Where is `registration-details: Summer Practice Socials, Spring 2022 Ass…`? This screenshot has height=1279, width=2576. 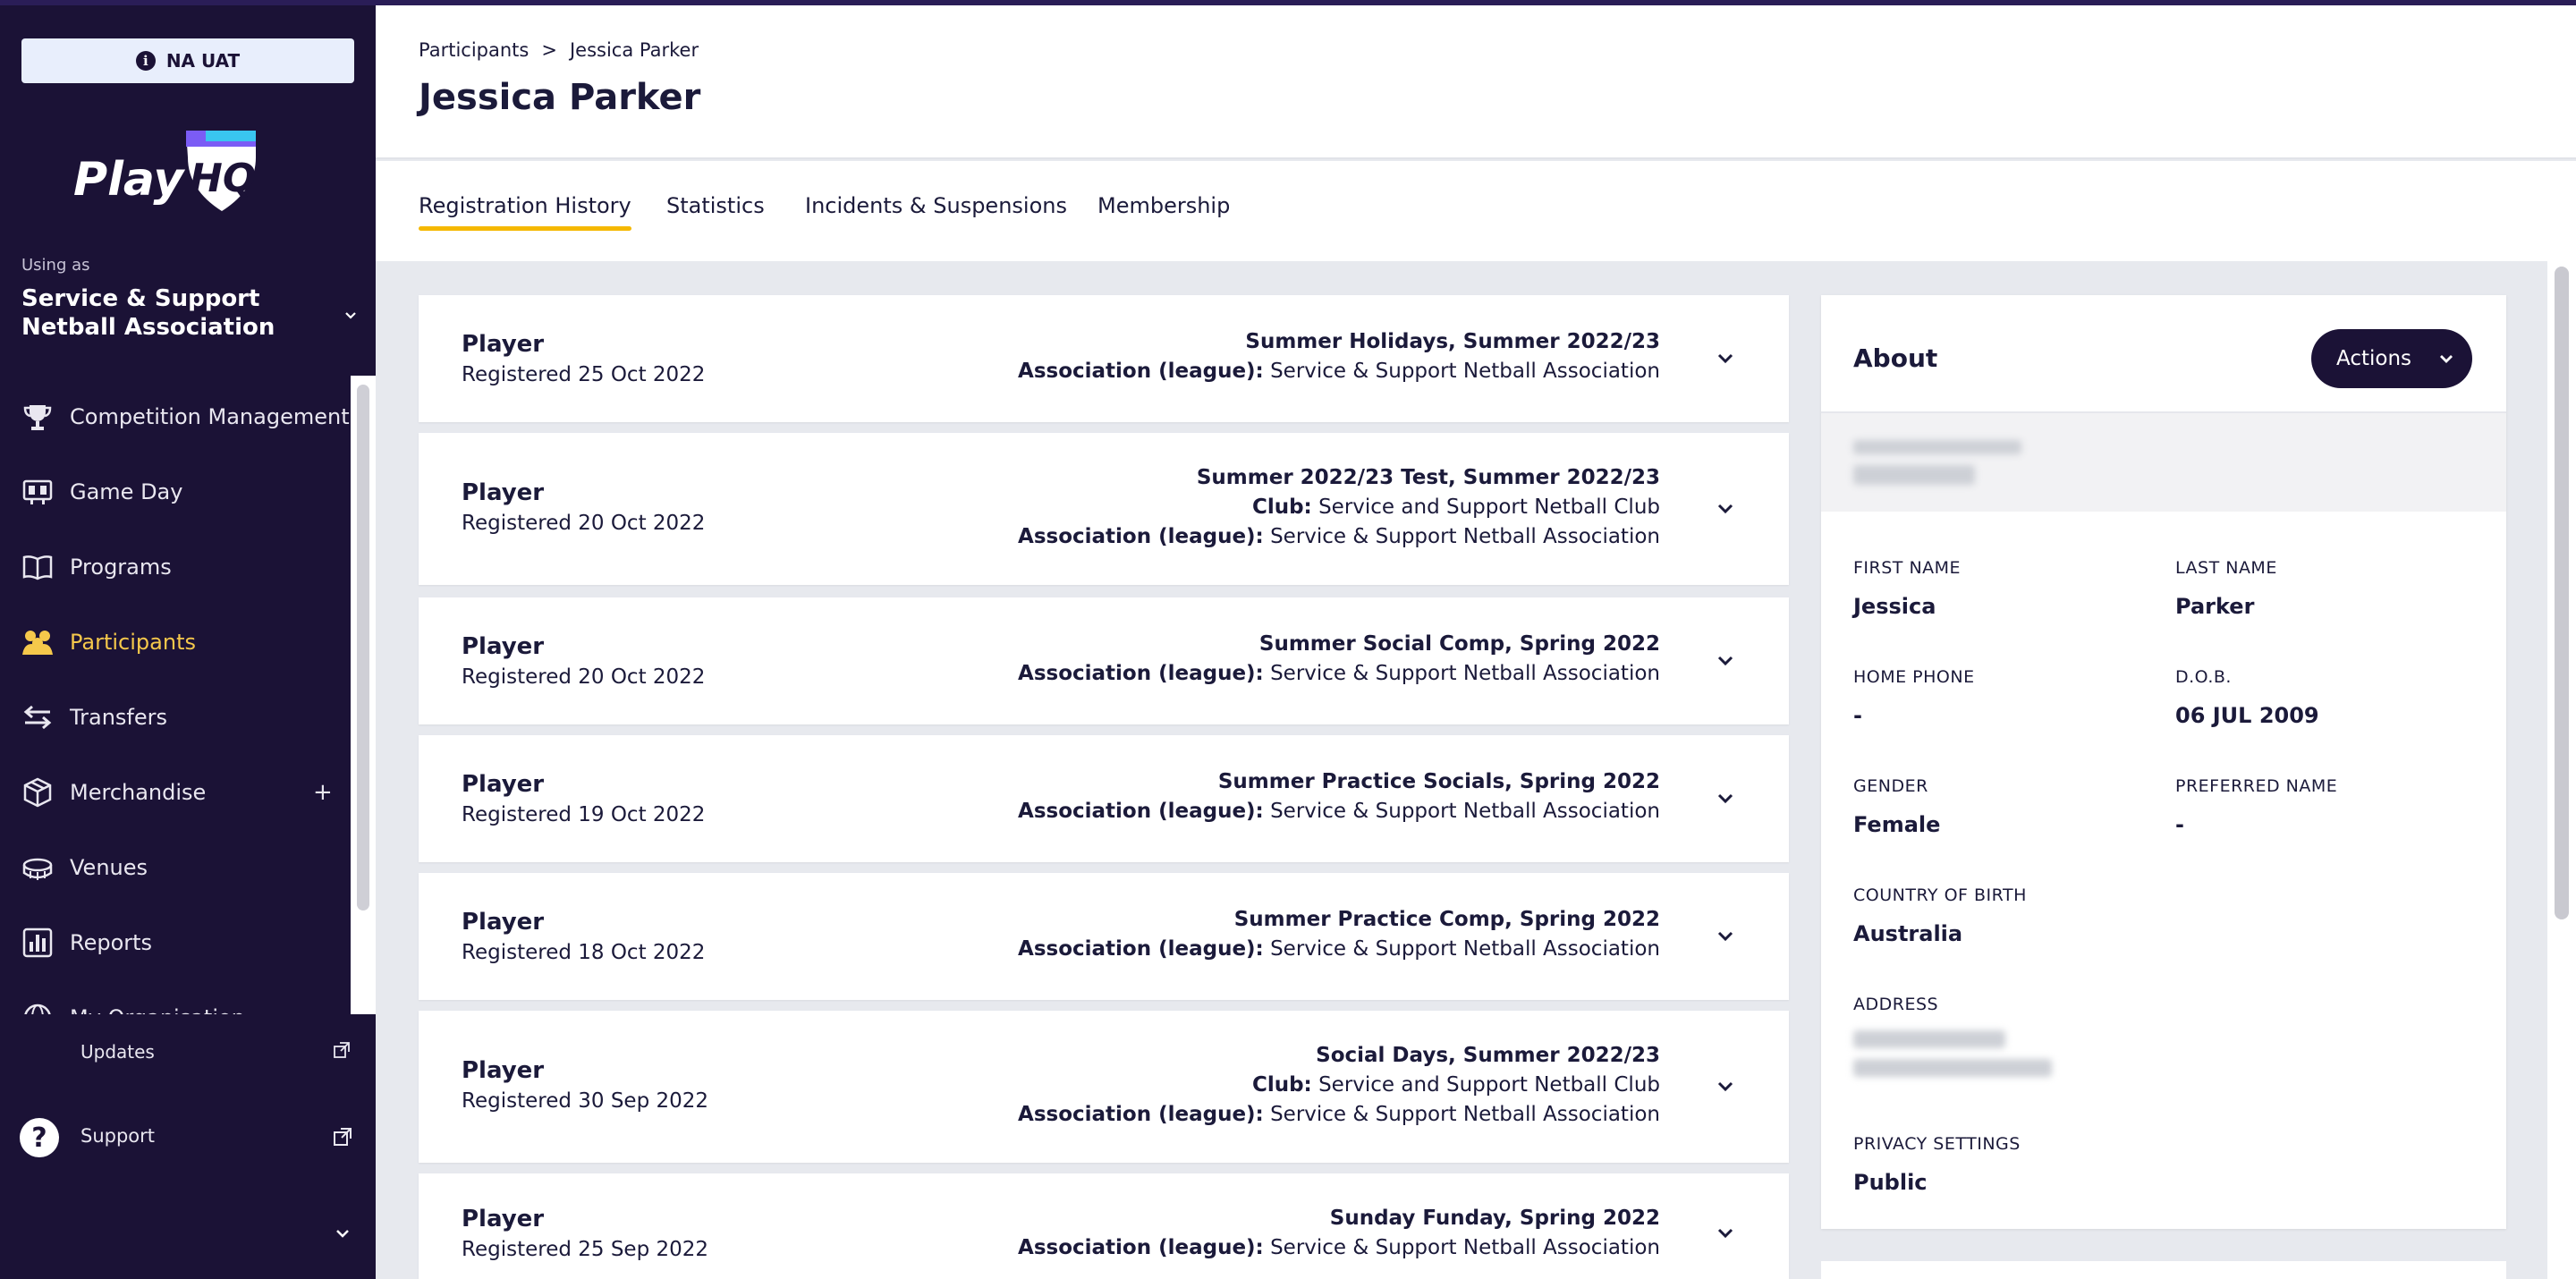 registration-details: Summer Practice Socials, Spring 2022 Ass… is located at coordinates (1339, 797).